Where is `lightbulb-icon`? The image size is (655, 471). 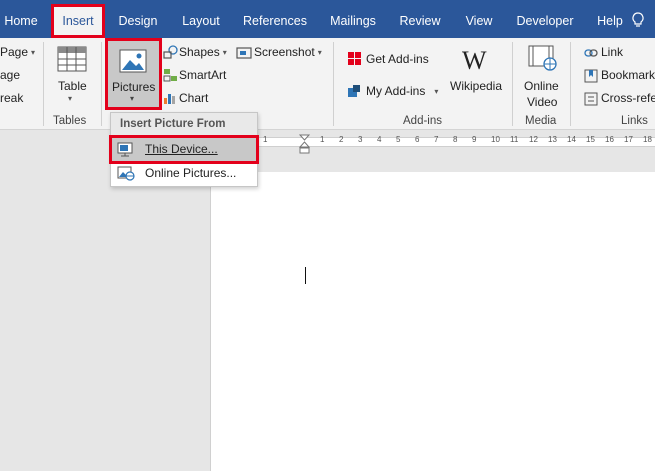
lightbulb-icon is located at coordinates (638, 20).